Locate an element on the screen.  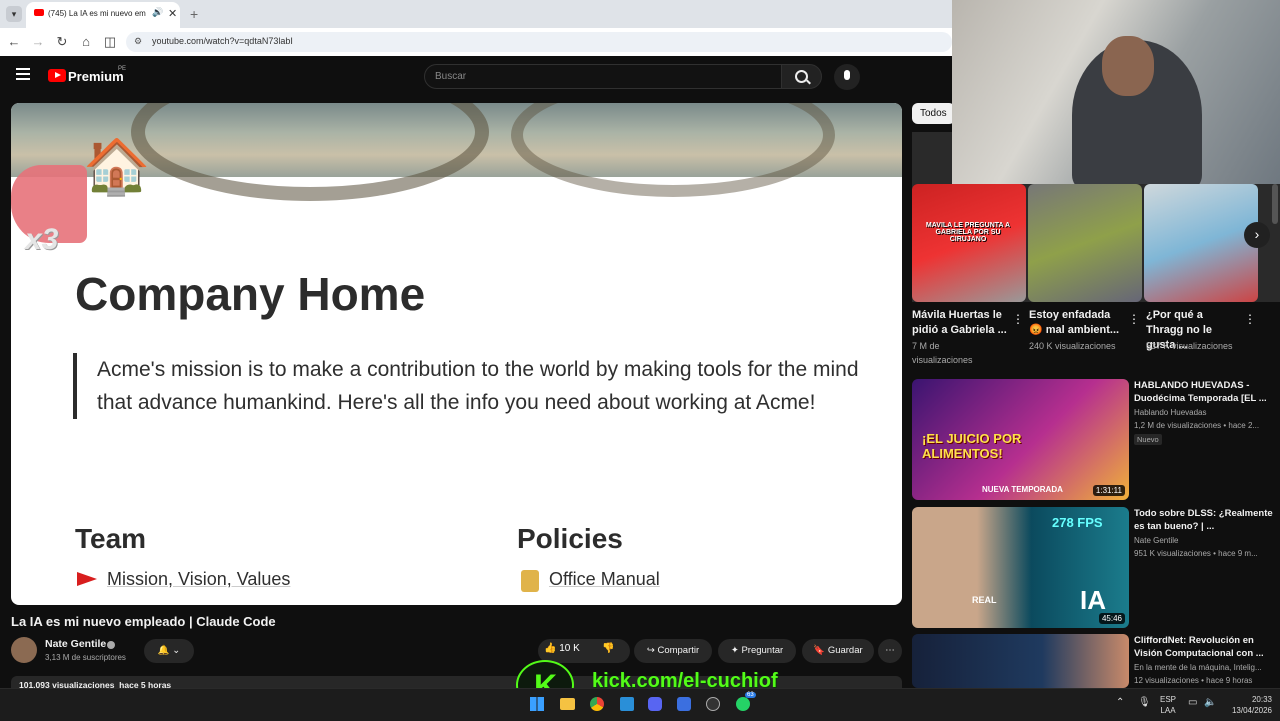
recommended-meta: 12 visualizaciones • hace 9 horas is located at coordinates (1193, 680).